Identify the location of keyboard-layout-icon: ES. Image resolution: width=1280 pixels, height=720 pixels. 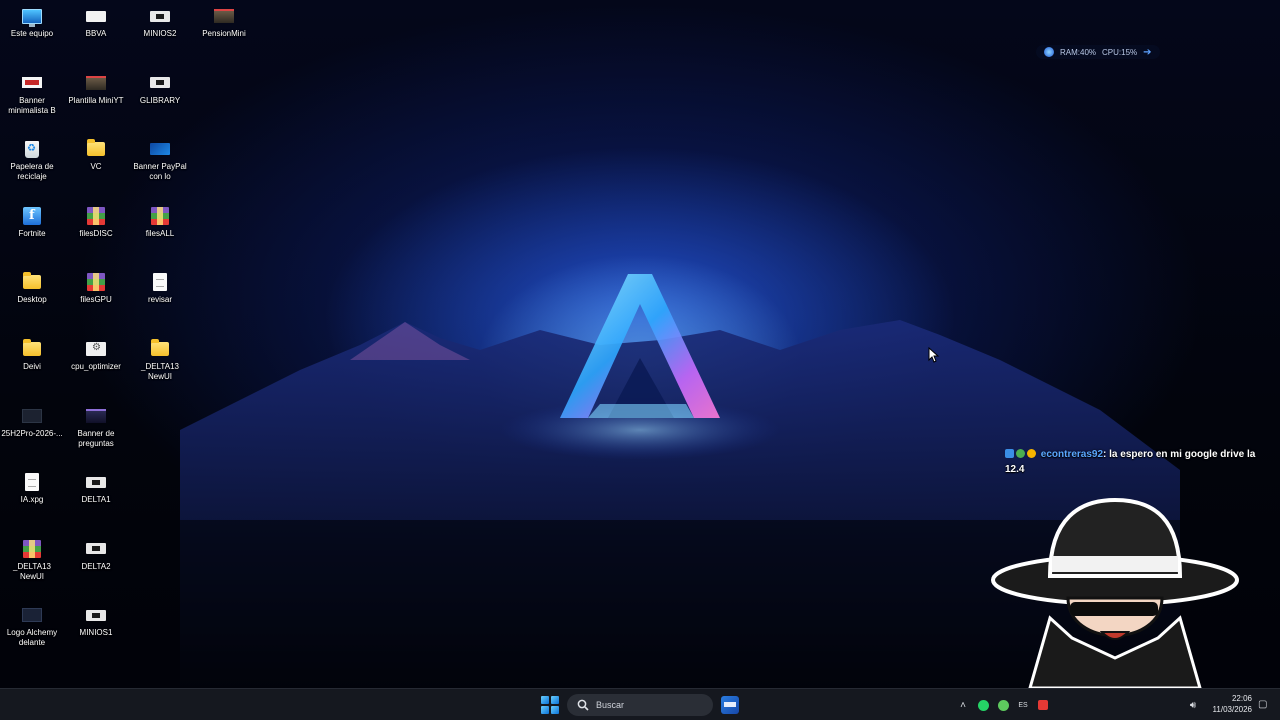
(1023, 705).